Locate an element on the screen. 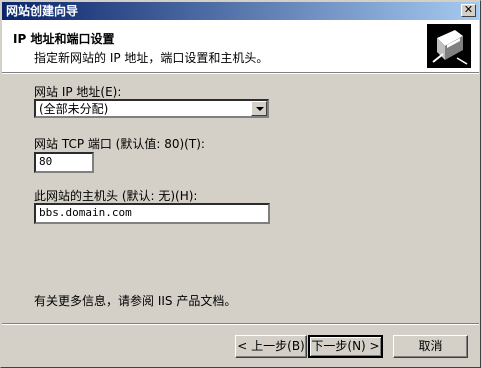 This screenshot has width=481, height=368. back-button: < 上一步(B) is located at coordinates (271, 346).